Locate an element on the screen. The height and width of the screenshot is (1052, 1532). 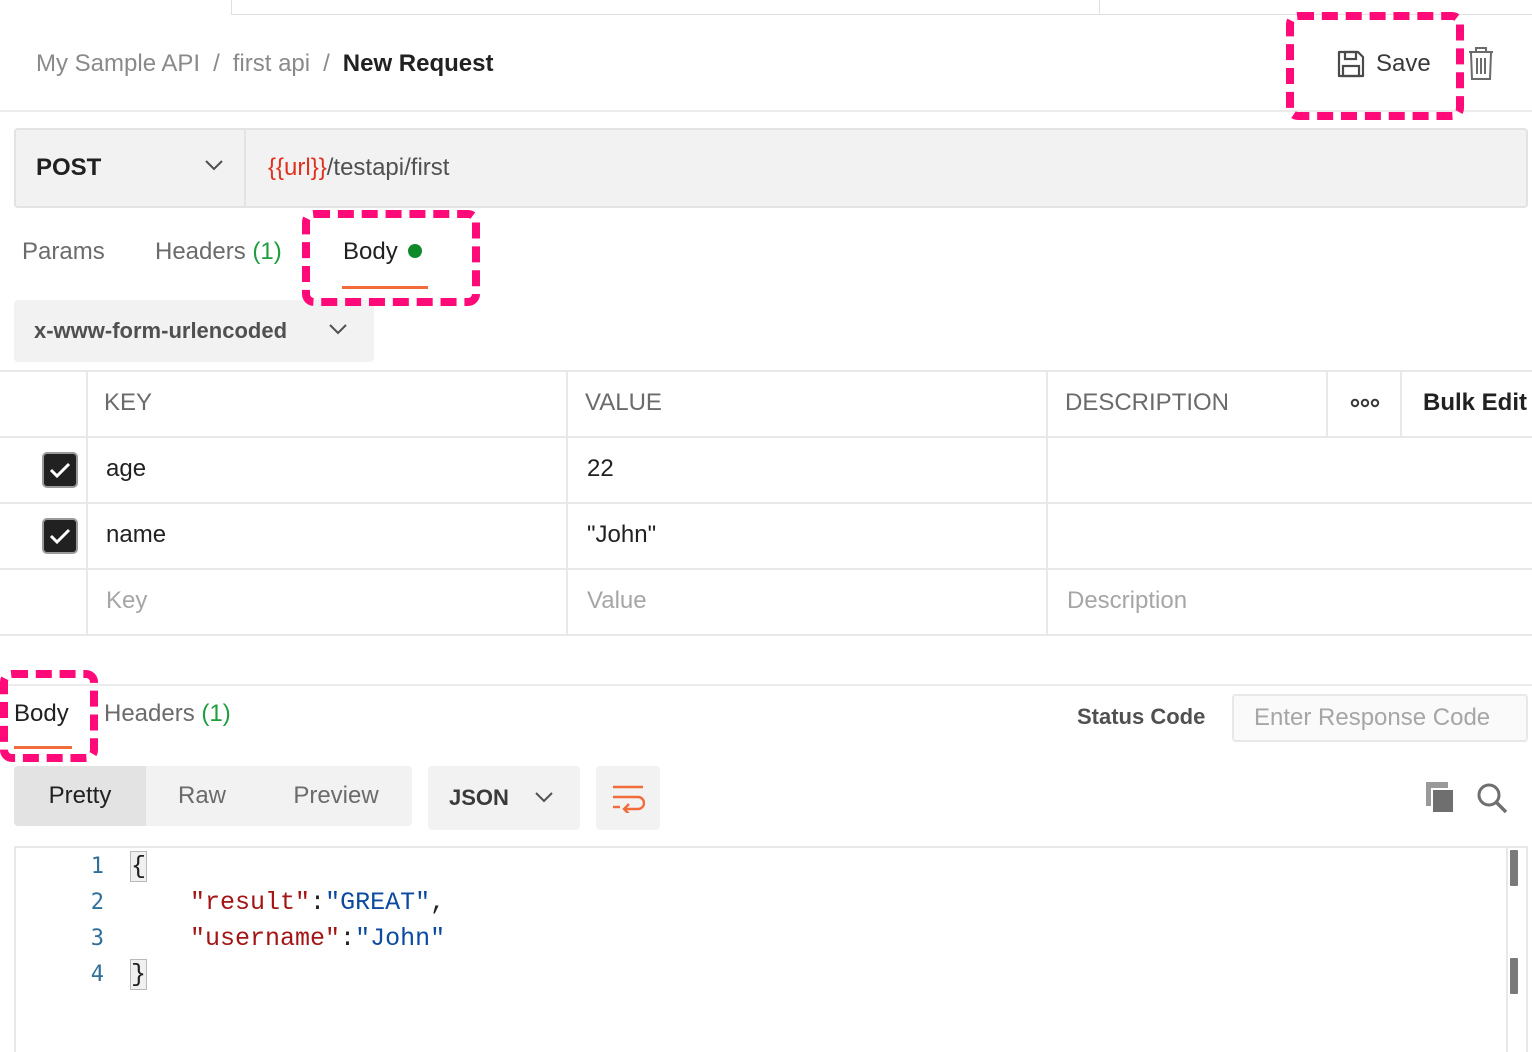
column-header-description: DESCRIPTION is located at coordinates (1147, 402).